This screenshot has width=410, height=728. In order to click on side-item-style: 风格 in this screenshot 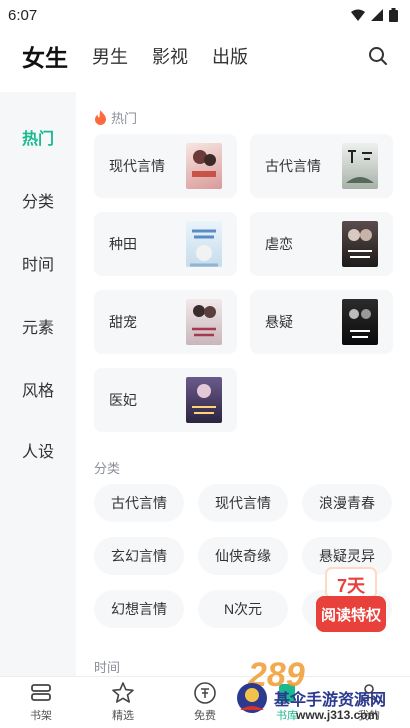, I will do `click(38, 389)`.